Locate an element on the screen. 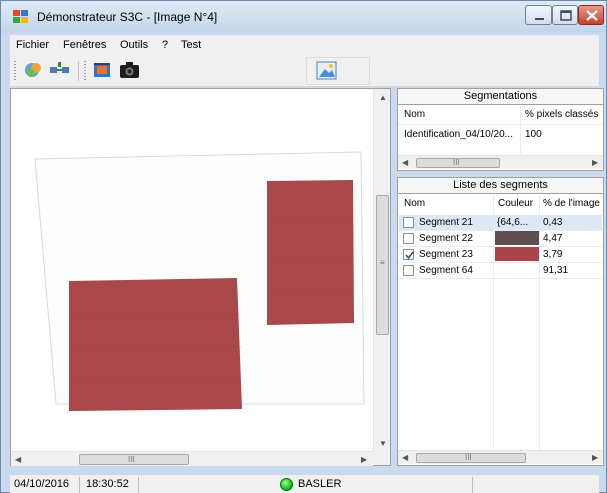 The height and width of the screenshot is (493, 607). camera-button is located at coordinates (130, 70).